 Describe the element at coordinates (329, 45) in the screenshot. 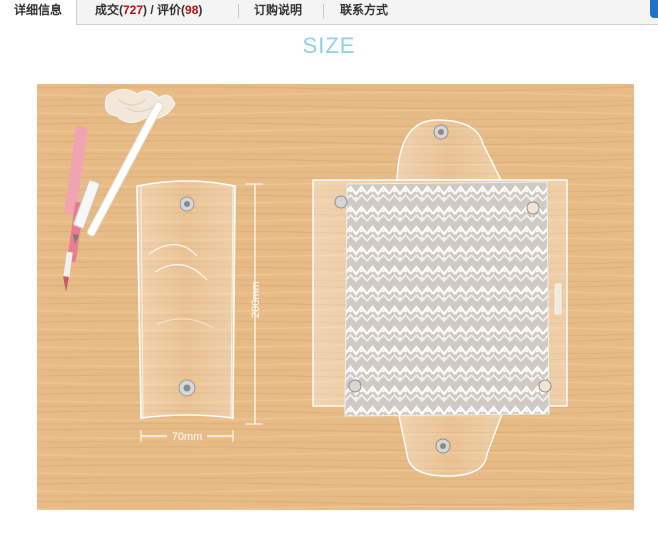

I see `size-heading: SIZE` at that location.